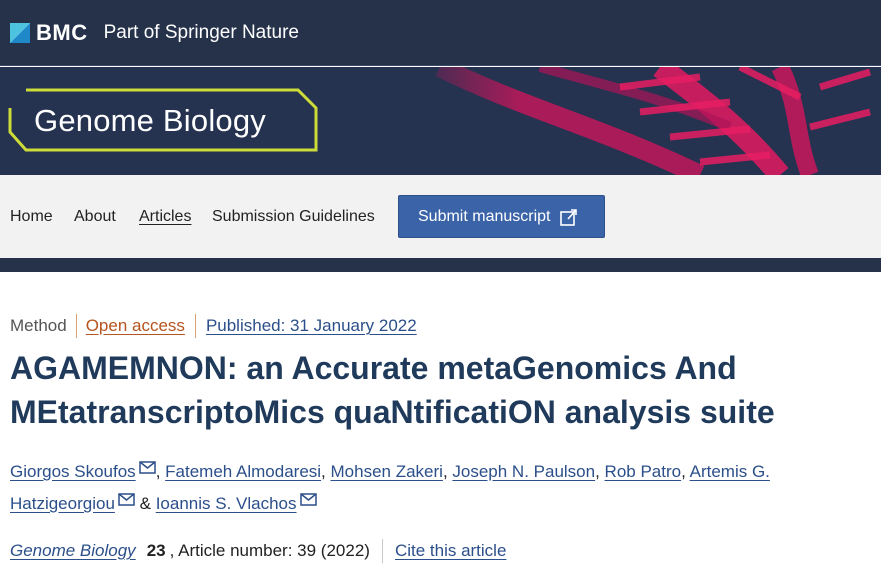  I want to click on nav-submission-guidelines: Submission Guidelines, so click(293, 217).